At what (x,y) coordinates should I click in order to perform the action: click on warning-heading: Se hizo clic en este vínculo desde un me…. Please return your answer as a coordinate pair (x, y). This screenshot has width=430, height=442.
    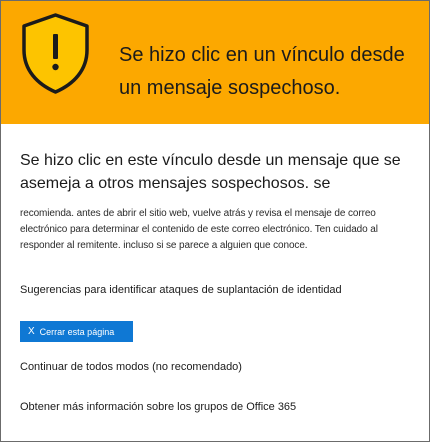
    Looking at the image, I should click on (210, 172).